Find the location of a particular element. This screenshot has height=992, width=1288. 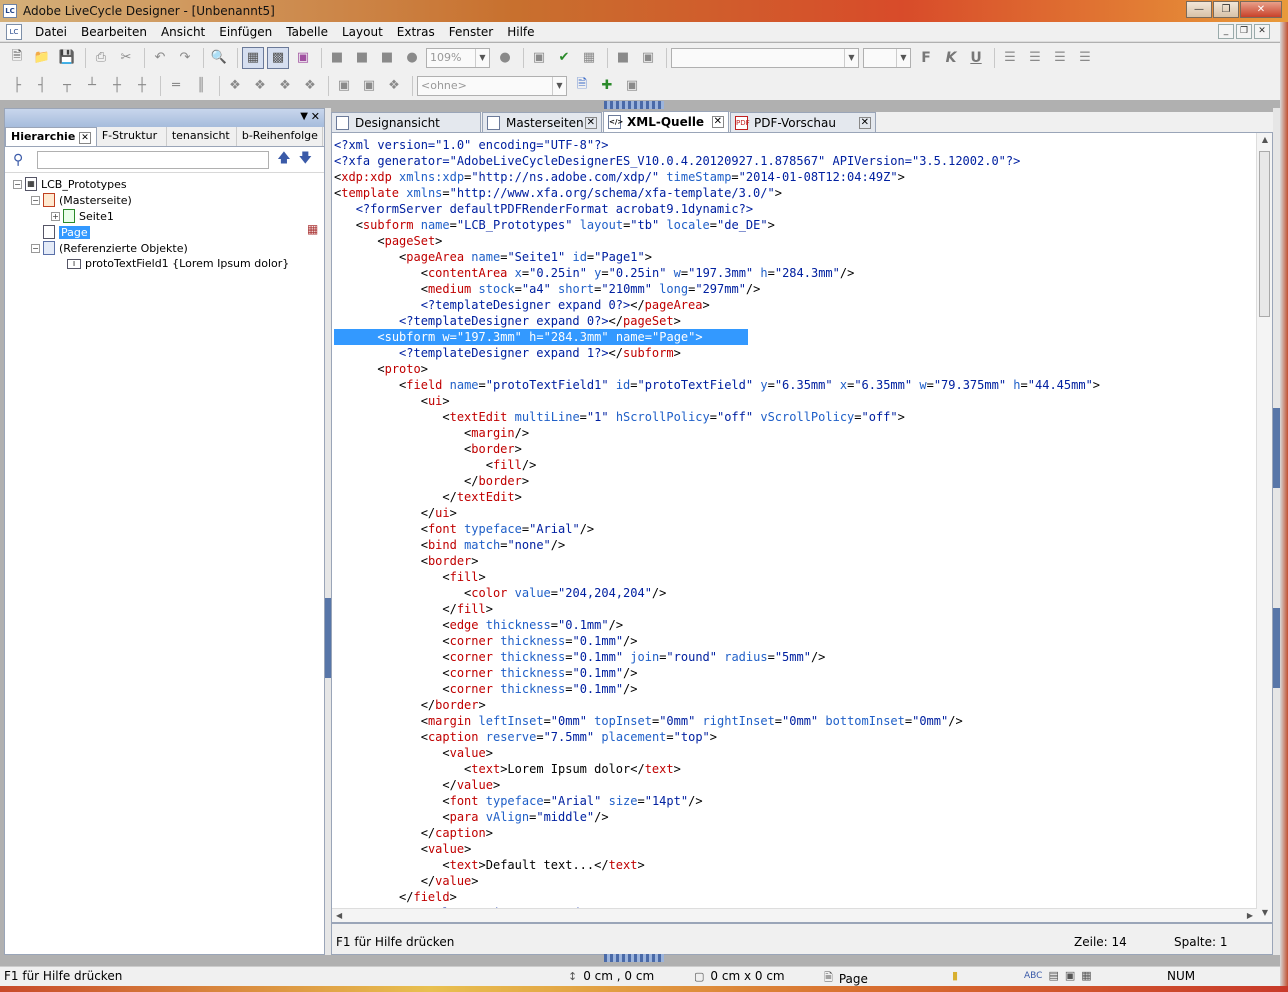

code-line: <fill> is located at coordinates (717, 577).